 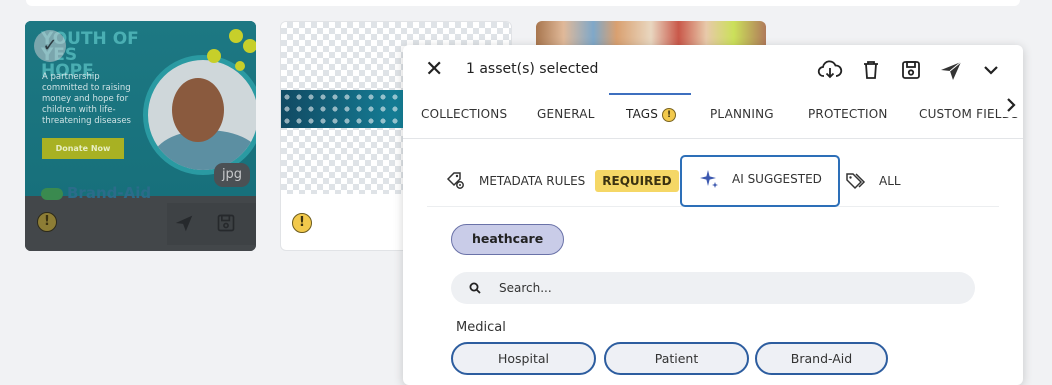 I want to click on subtab-ai-suggested: AI SUGGESTED, so click(x=760, y=181).